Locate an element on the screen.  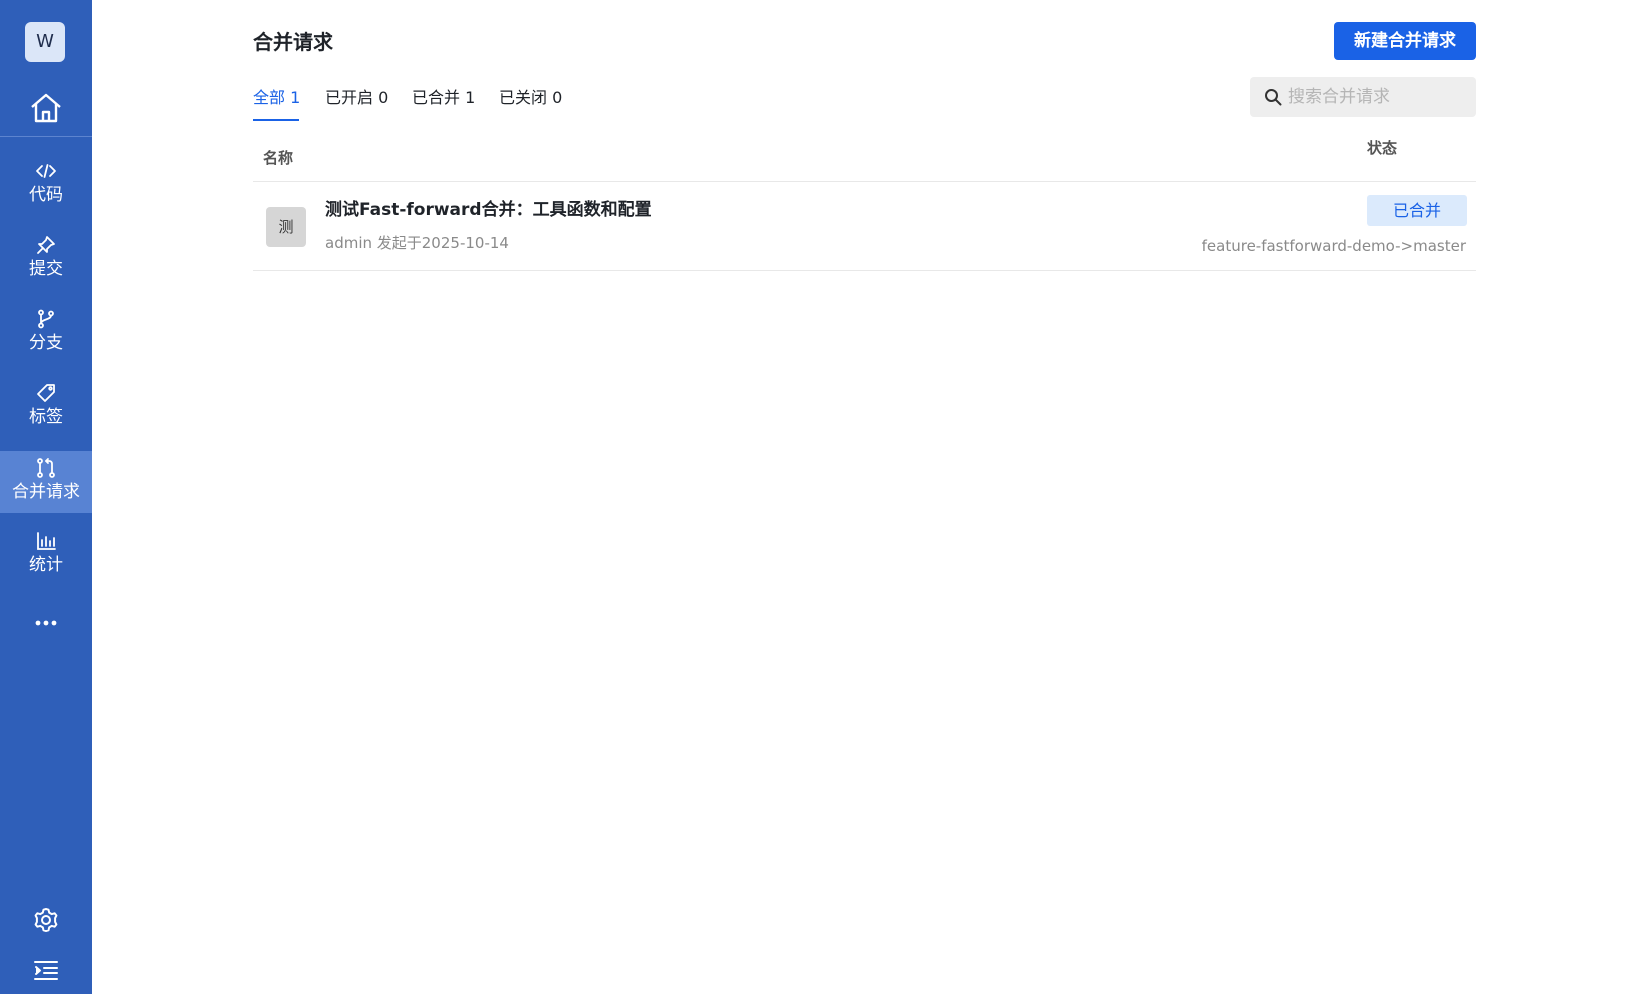
status-badge: 已合并 is located at coordinates (1417, 210).